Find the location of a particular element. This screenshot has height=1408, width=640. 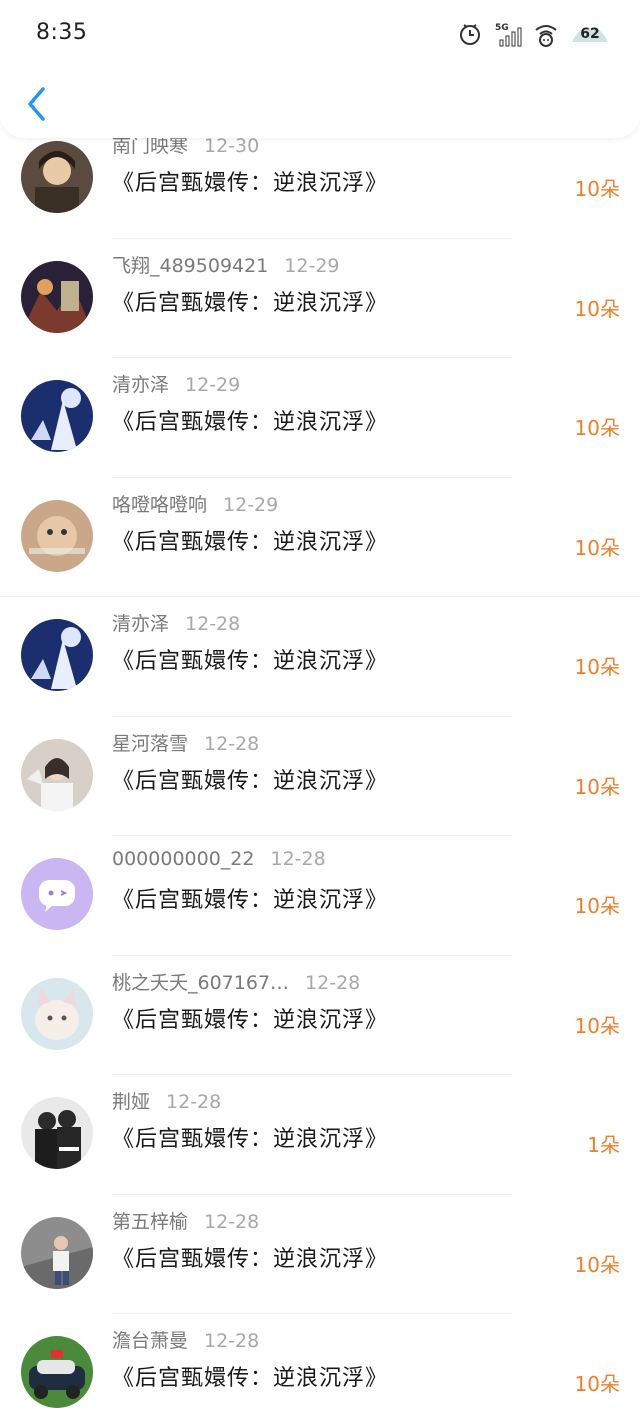

list-item: 桃之夭夭_607167… 12-28 《后宫甄嬛传：逆浪沉浮》 10朵 is located at coordinates (320, 1015).